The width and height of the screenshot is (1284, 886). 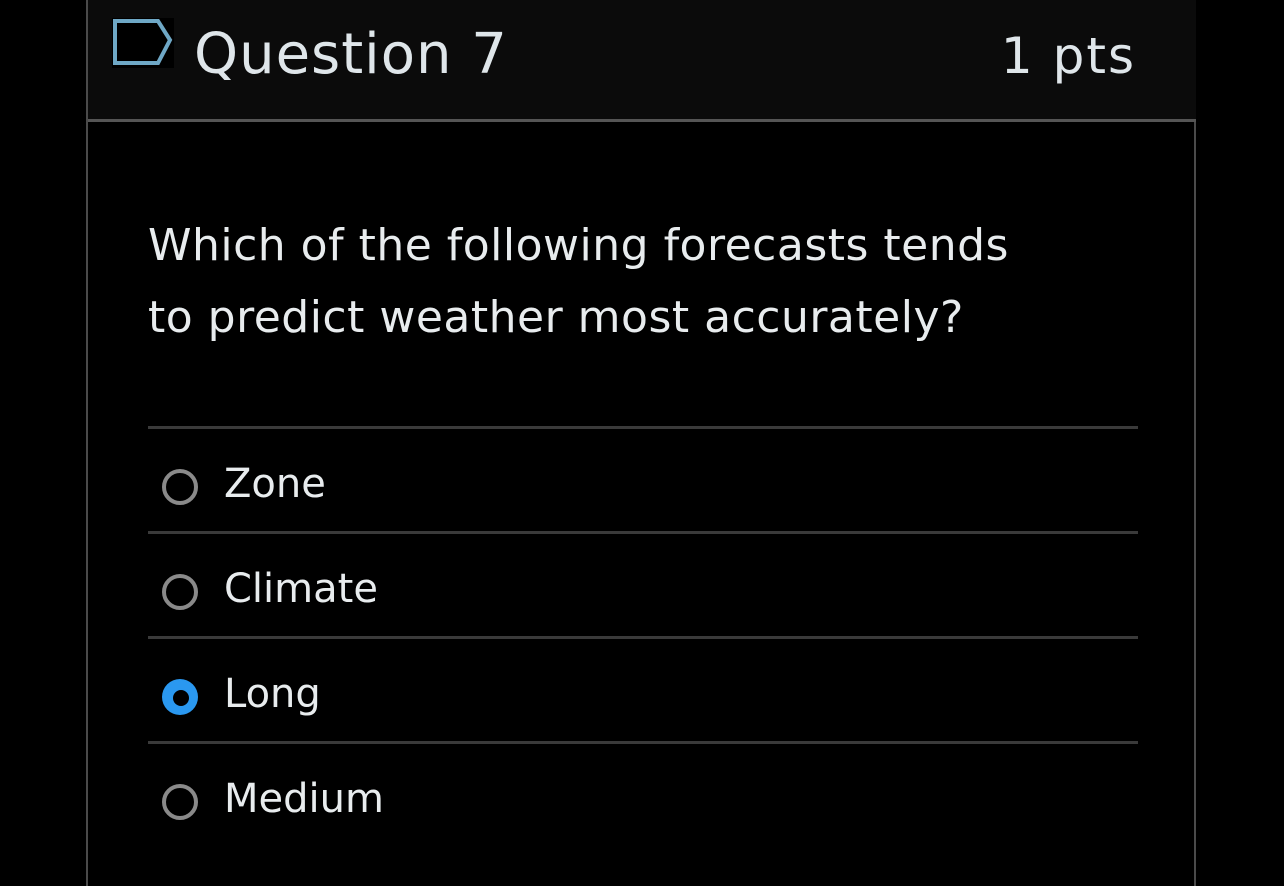 What do you see at coordinates (272, 694) in the screenshot?
I see `answer-label: Long` at bounding box center [272, 694].